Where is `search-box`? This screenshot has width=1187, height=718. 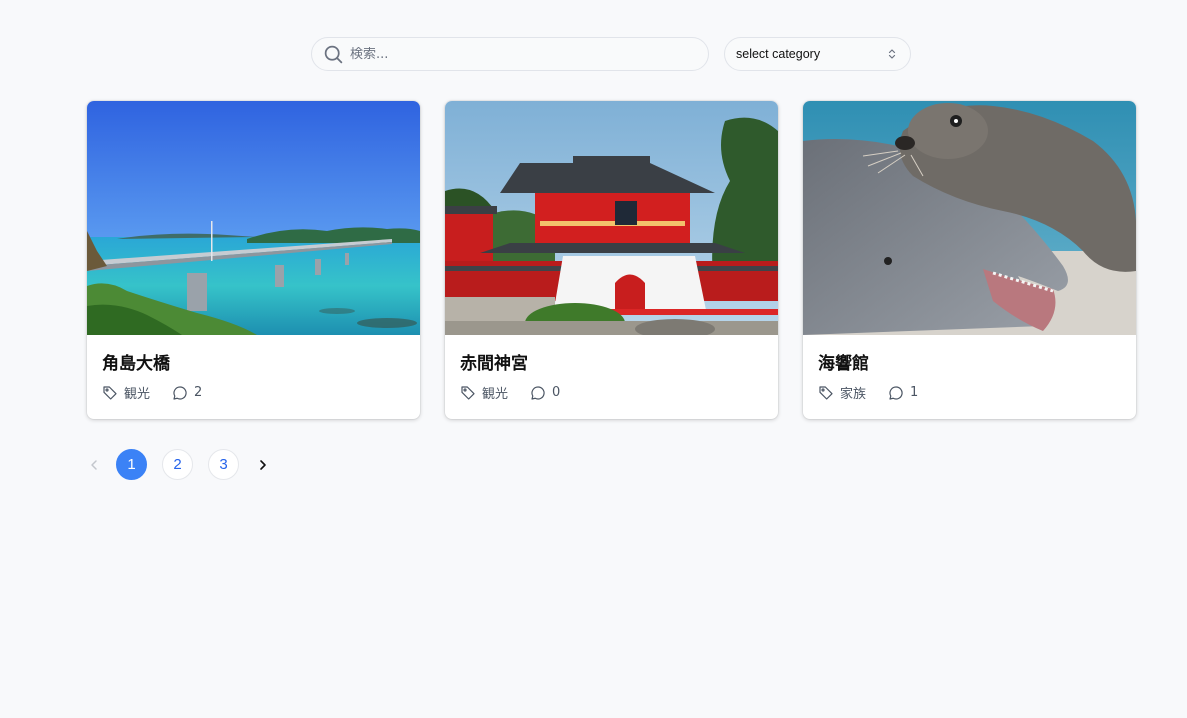 search-box is located at coordinates (510, 54).